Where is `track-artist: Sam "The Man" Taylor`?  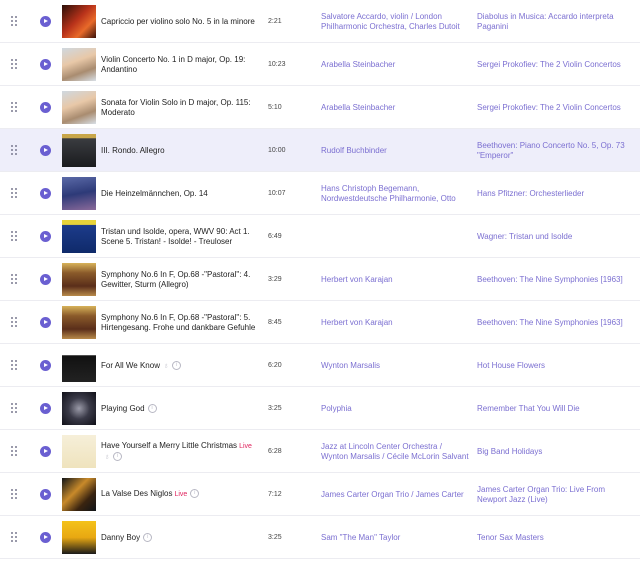 track-artist: Sam "The Man" Taylor is located at coordinates (396, 537).